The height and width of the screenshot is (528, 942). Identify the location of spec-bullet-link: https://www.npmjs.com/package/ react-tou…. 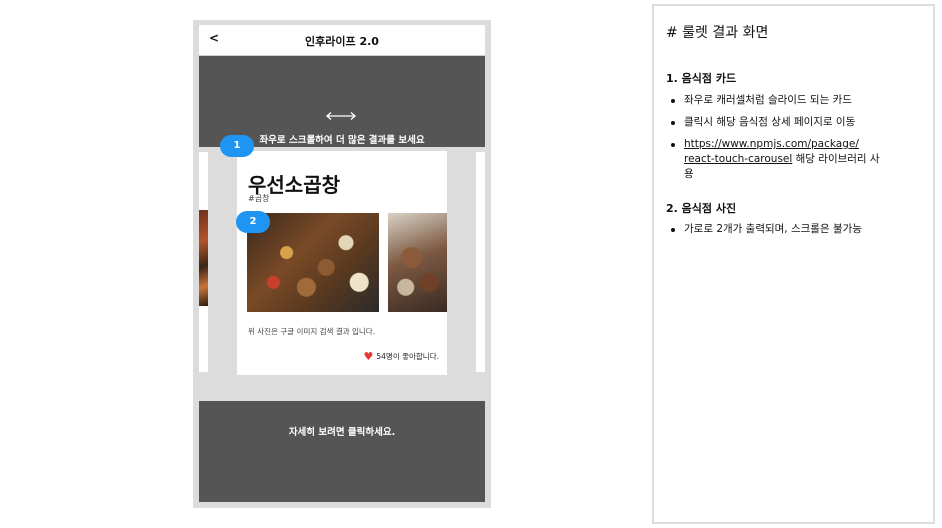
(787, 159).